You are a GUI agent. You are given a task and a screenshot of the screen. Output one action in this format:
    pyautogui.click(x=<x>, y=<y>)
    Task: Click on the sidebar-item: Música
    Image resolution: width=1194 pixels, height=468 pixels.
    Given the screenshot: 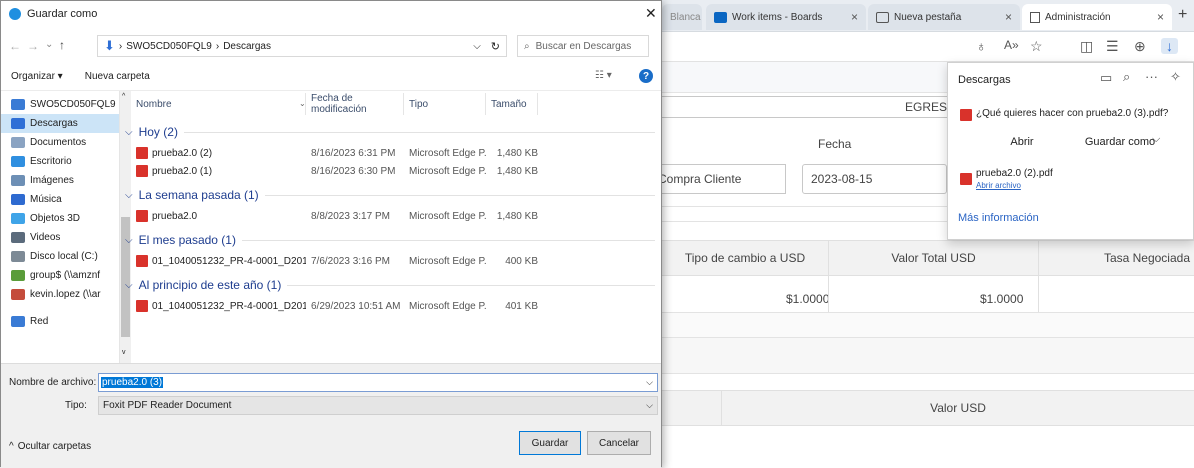 What is the action you would take?
    pyautogui.click(x=60, y=199)
    